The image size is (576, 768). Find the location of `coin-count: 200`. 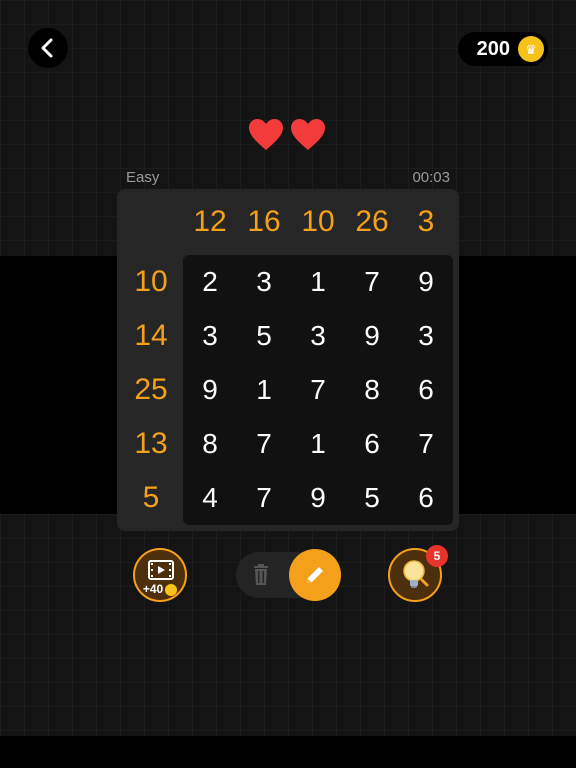

coin-count: 200 is located at coordinates (493, 48).